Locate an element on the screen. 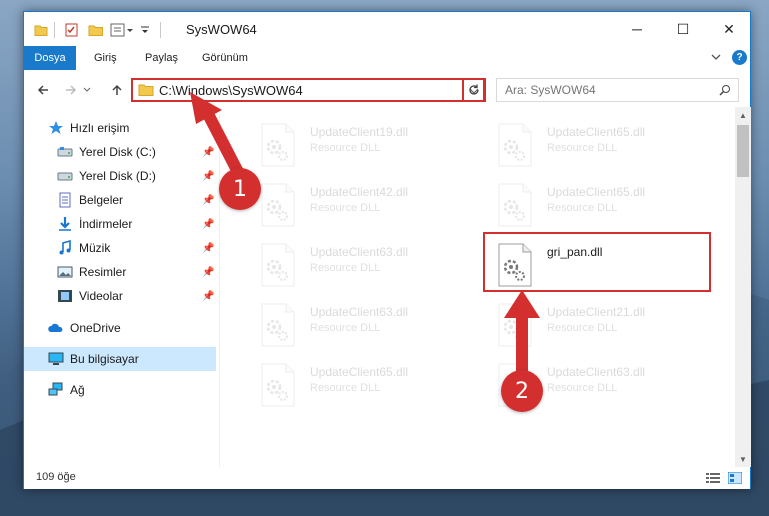 Image resolution: width=769 pixels, height=516 pixels. search-box is located at coordinates (617, 90).